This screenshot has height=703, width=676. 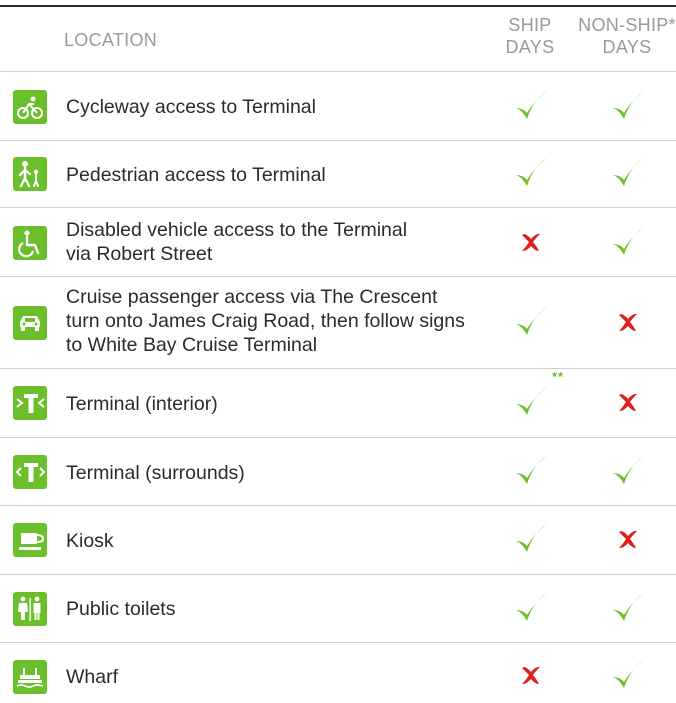 I want to click on top-rule, so click(x=338, y=6).